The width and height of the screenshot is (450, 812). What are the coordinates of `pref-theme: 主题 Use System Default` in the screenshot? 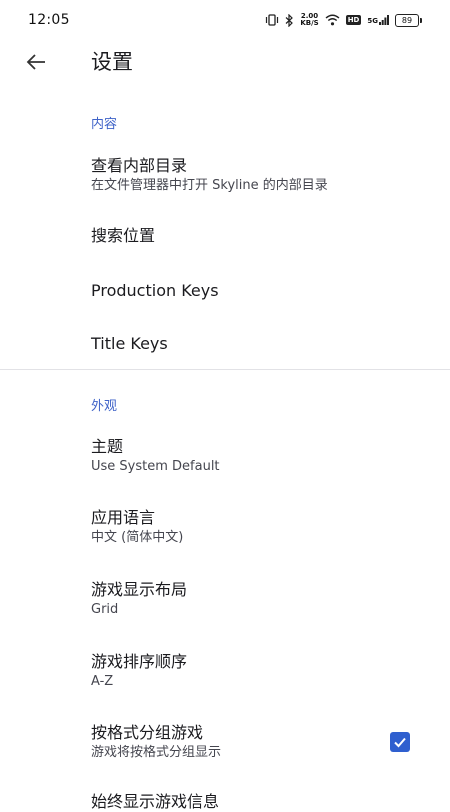 It's located at (225, 457).